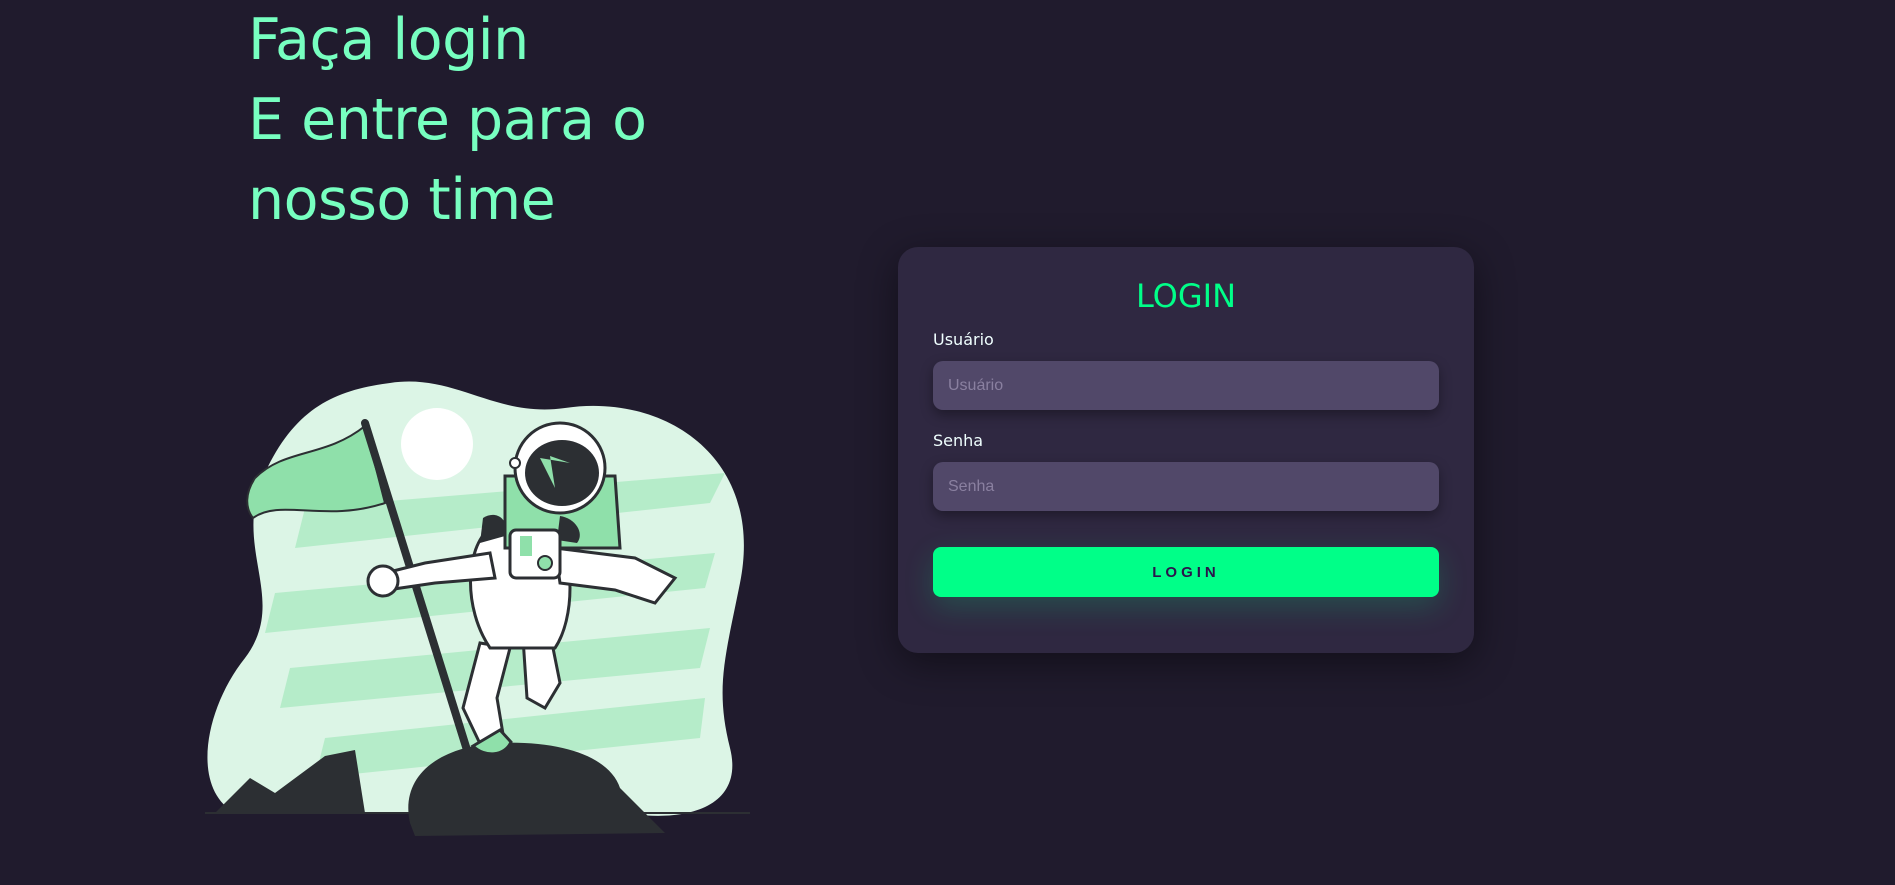 This screenshot has height=885, width=1895. What do you see at coordinates (1186, 296) in the screenshot?
I see `login-title: LOGIN` at bounding box center [1186, 296].